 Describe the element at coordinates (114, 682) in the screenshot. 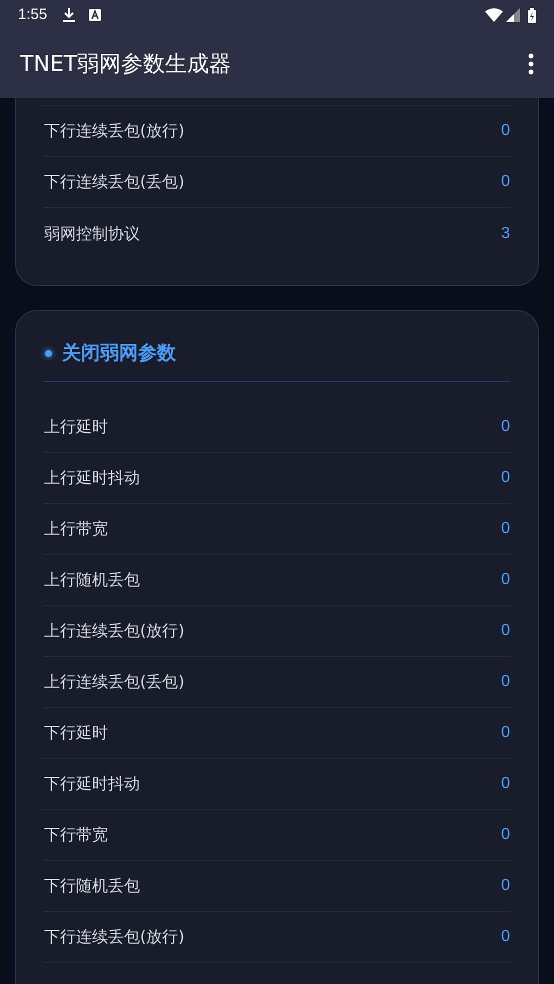

I see `parameter-label: 上行连续丢包(丢包)` at that location.